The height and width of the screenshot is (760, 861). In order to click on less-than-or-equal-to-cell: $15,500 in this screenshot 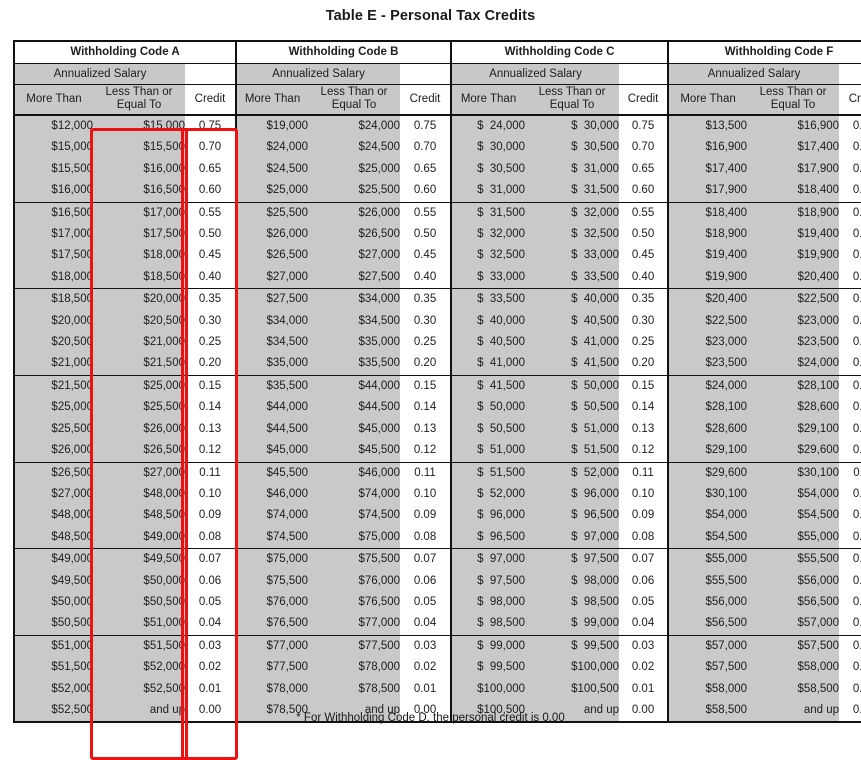, I will do `click(139, 148)`.